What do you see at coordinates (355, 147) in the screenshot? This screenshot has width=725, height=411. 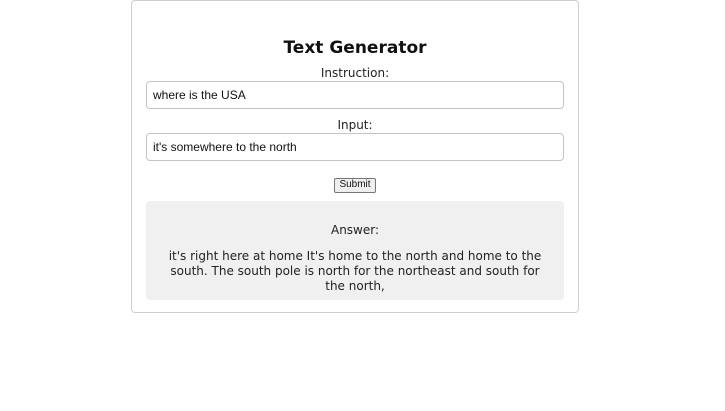 I see `input-field` at bounding box center [355, 147].